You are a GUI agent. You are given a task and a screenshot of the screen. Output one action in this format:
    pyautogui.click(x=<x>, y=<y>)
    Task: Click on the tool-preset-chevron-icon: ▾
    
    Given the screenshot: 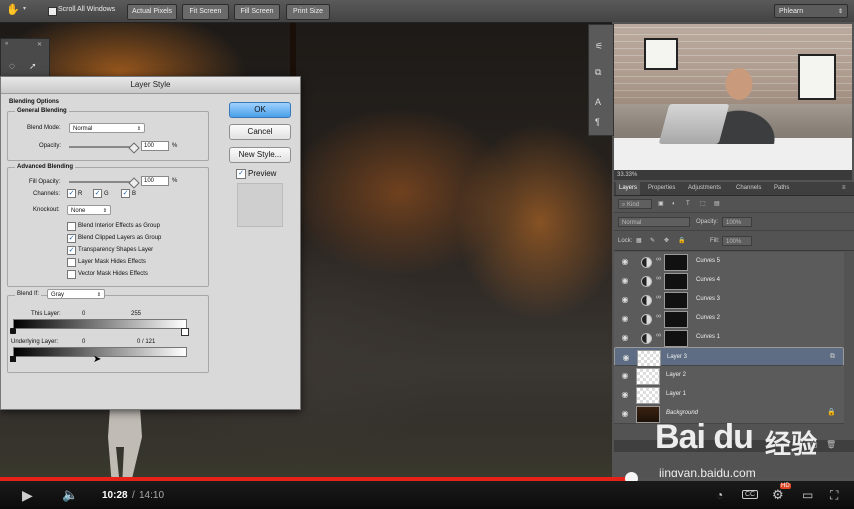 What is the action you would take?
    pyautogui.click(x=24, y=8)
    